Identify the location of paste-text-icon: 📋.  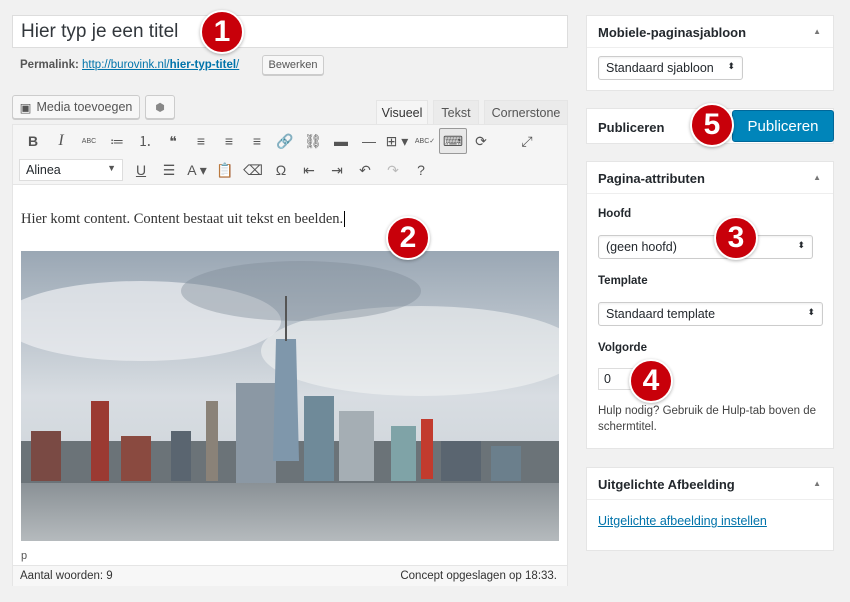
(225, 169).